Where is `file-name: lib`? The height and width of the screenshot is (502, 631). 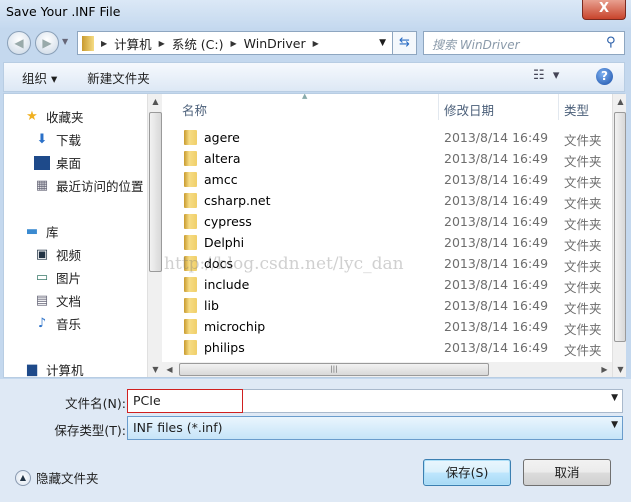 file-name: lib is located at coordinates (211, 305).